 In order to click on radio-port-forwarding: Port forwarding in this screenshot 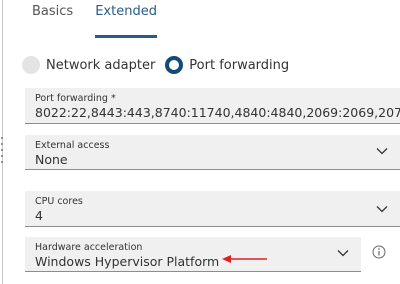, I will do `click(227, 65)`.